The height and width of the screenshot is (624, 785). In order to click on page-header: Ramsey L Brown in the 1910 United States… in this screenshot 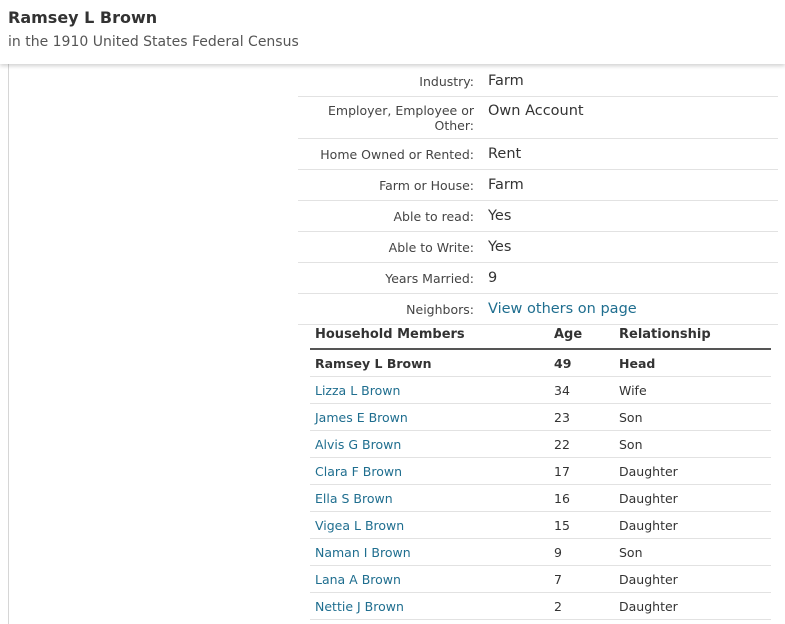, I will do `click(392, 32)`.